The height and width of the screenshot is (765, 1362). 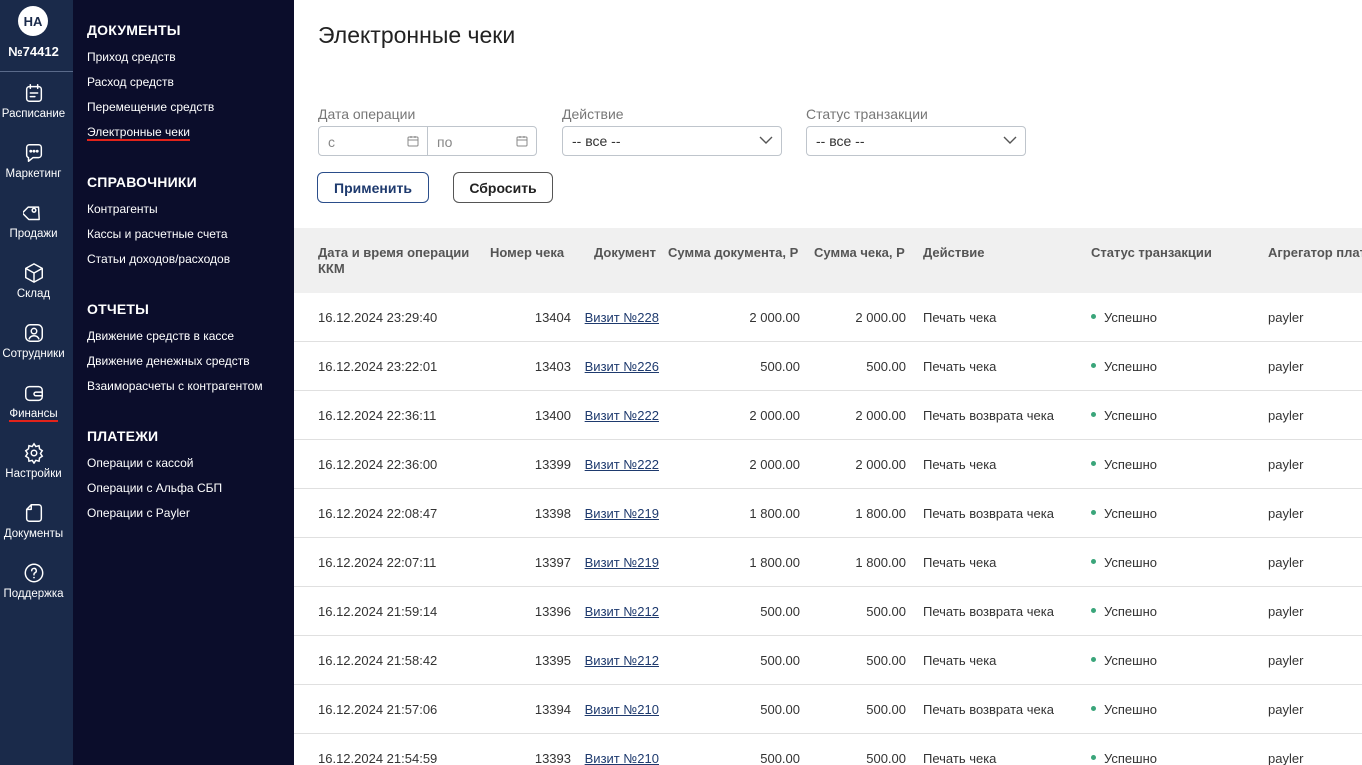 I want to click on date-from-input: с, so click(x=373, y=141).